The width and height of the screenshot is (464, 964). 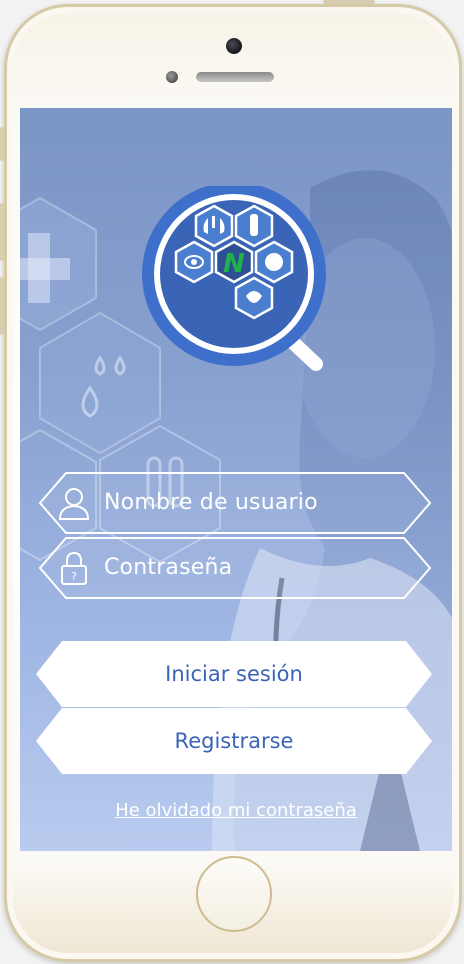 I want to click on password-field-border, so click(x=235, y=568).